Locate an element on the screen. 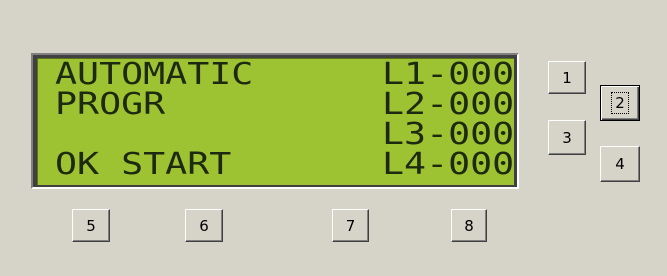 This screenshot has width=667, height=276. lcd-row-3-right: L3-000 is located at coordinates (448, 134).